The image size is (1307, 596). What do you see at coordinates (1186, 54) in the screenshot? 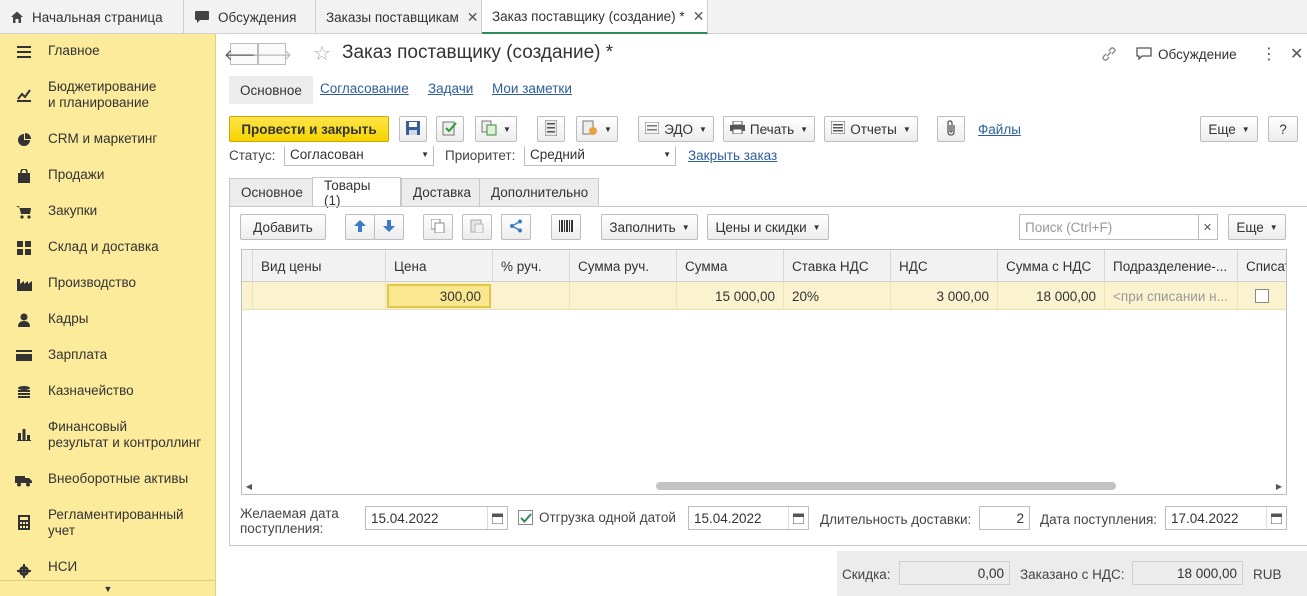
I see `discussion-button: Обсуждение` at bounding box center [1186, 54].